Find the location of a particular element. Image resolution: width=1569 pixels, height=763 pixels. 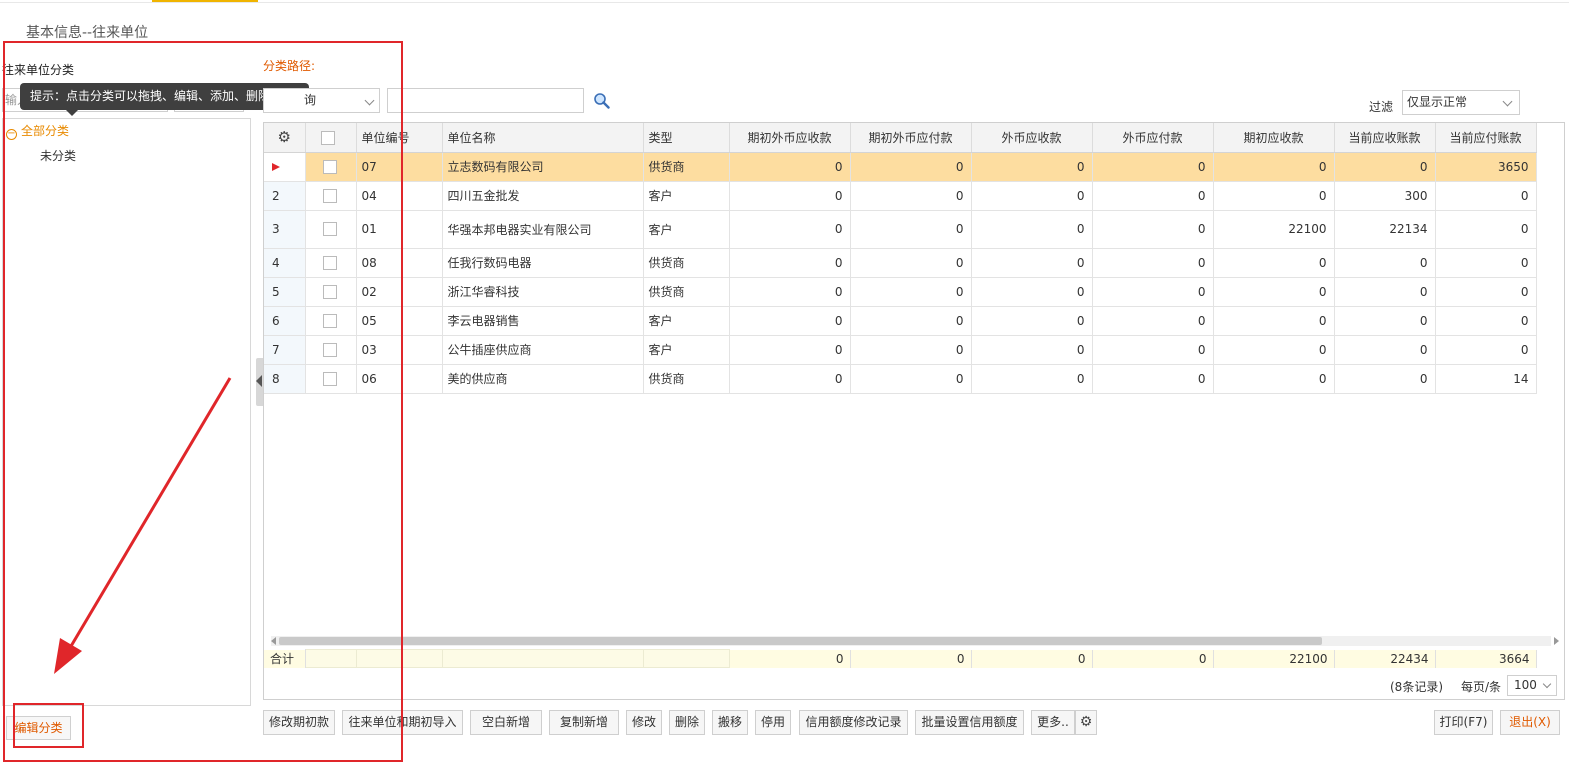

col-header: 类型 is located at coordinates (686, 138).